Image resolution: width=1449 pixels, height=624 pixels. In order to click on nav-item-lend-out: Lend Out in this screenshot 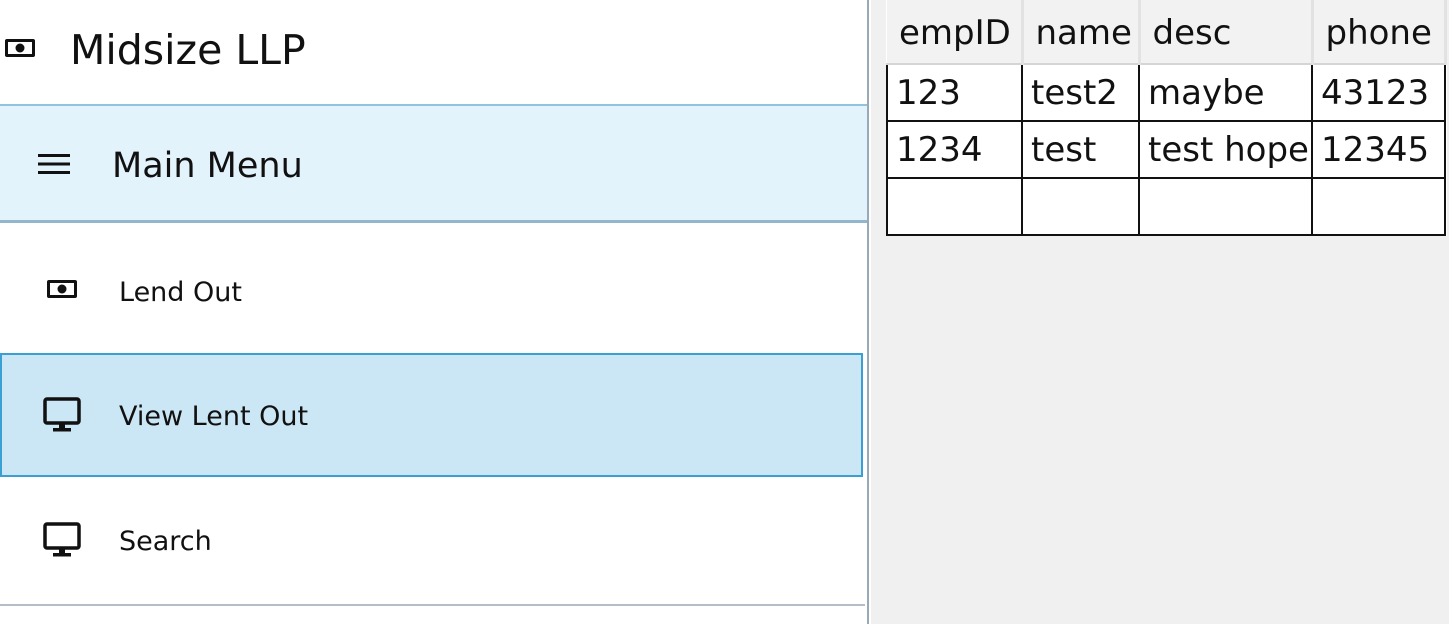, I will do `click(432, 290)`.